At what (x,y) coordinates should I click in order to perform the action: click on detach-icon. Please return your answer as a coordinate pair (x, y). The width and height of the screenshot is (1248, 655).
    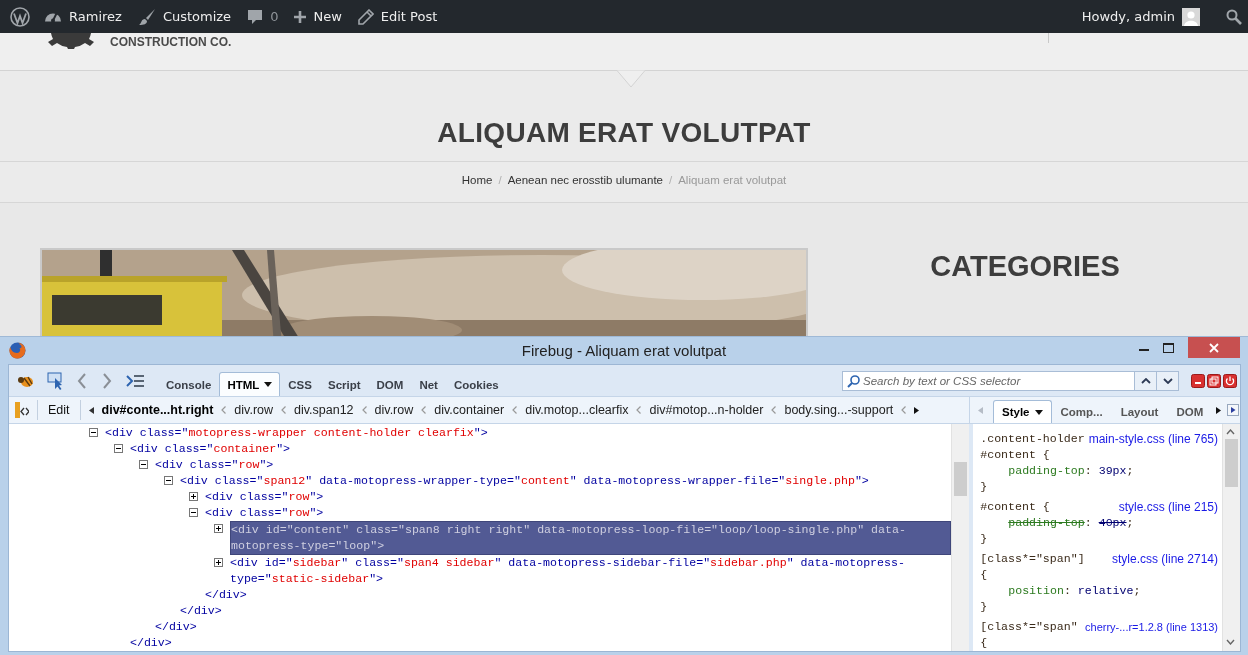
    Looking at the image, I should click on (1214, 380).